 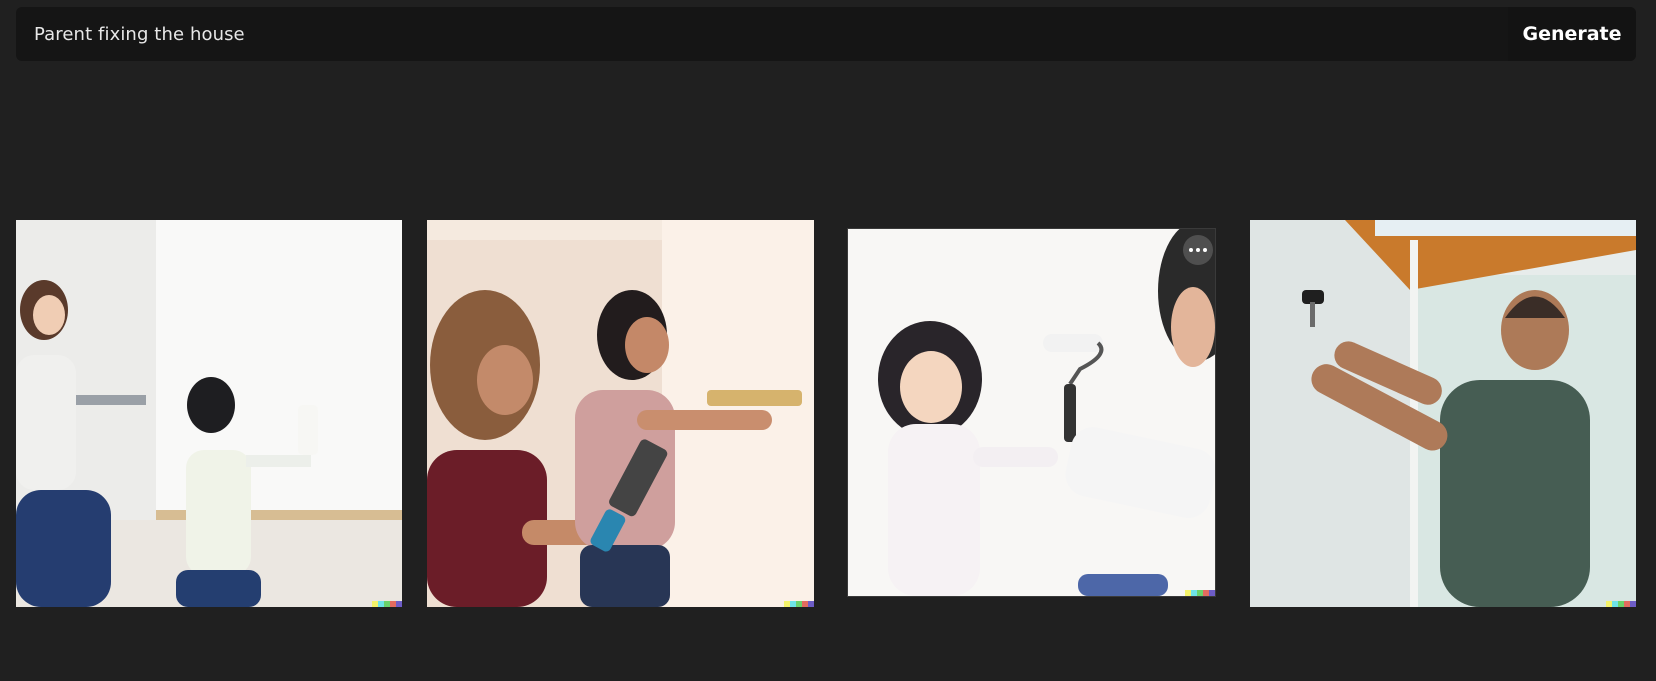 I want to click on result-image-2-illustration, so click(x=620, y=413).